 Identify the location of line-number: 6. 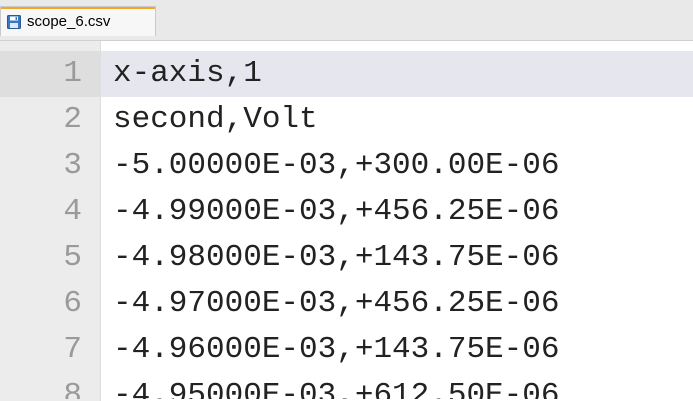
(72, 303).